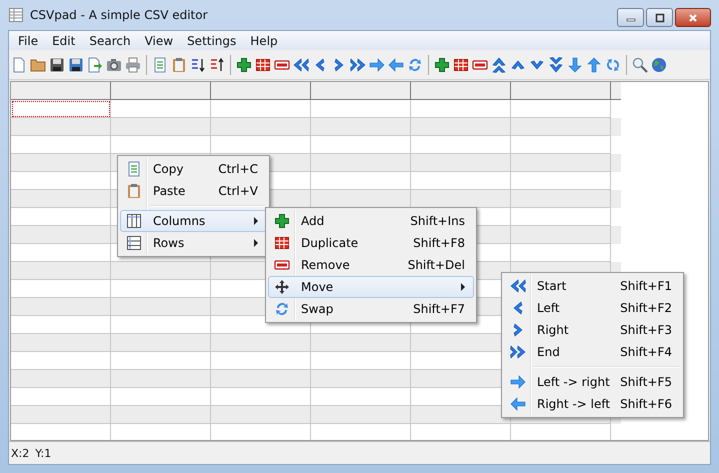 The image size is (719, 473). What do you see at coordinates (646, 352) in the screenshot?
I see `shortcut-text: Shift+F4` at bounding box center [646, 352].